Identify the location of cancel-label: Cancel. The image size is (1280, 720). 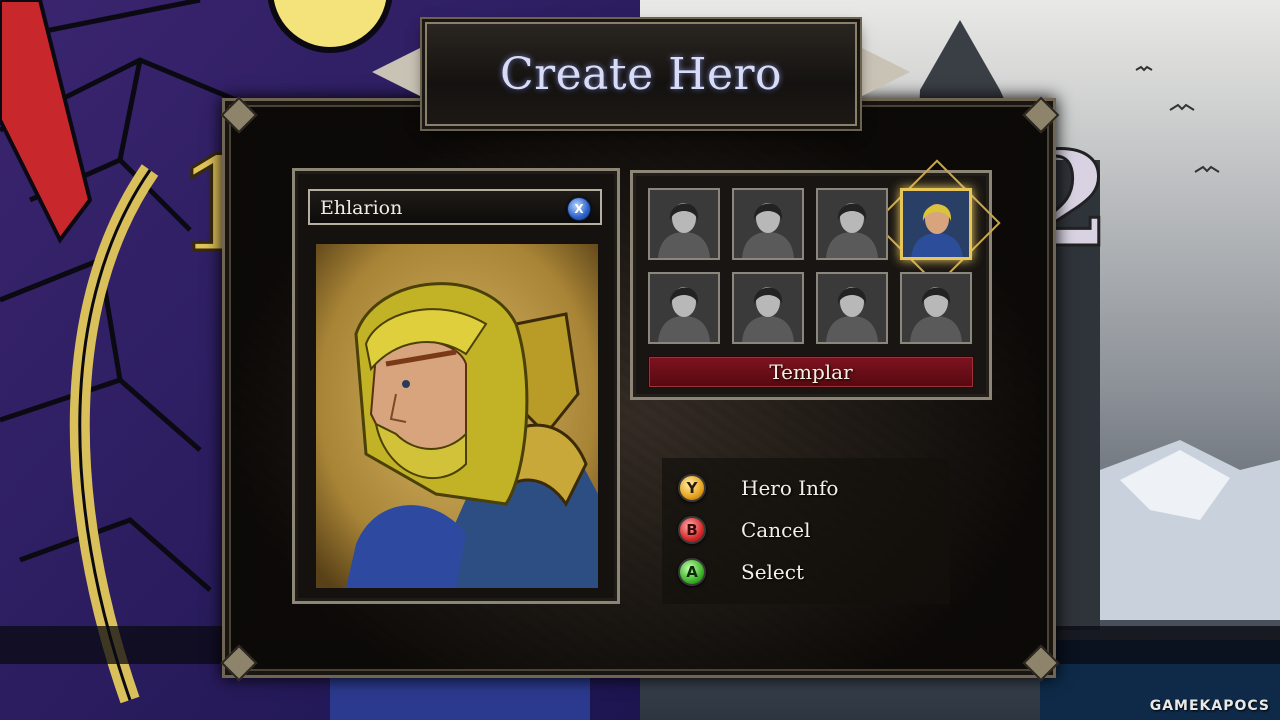
(776, 530).